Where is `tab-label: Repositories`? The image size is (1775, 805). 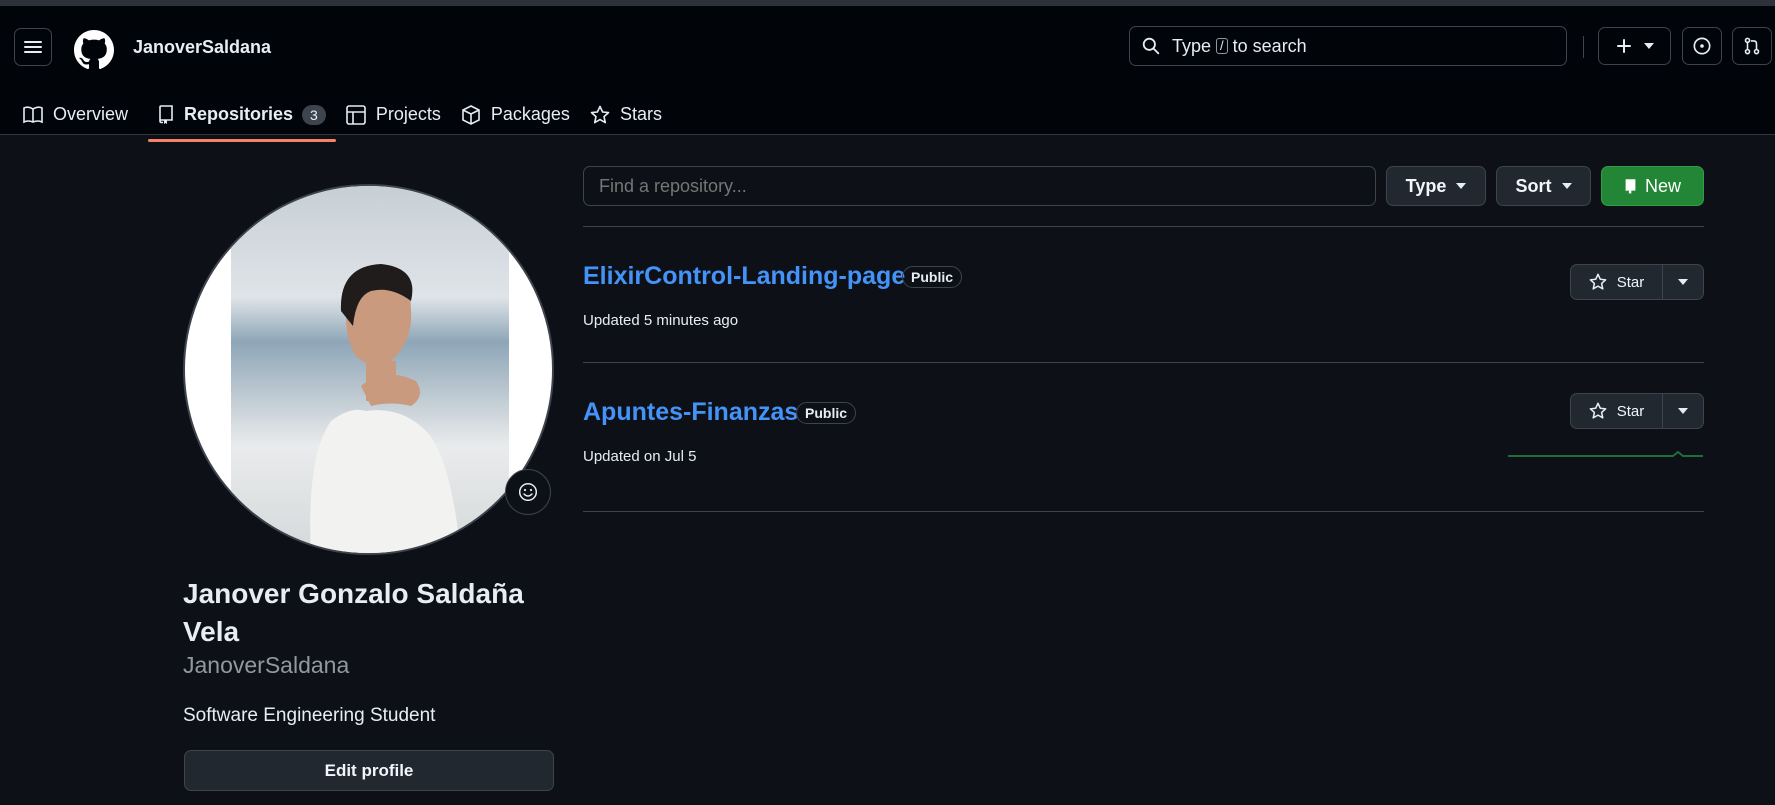 tab-label: Repositories is located at coordinates (239, 114).